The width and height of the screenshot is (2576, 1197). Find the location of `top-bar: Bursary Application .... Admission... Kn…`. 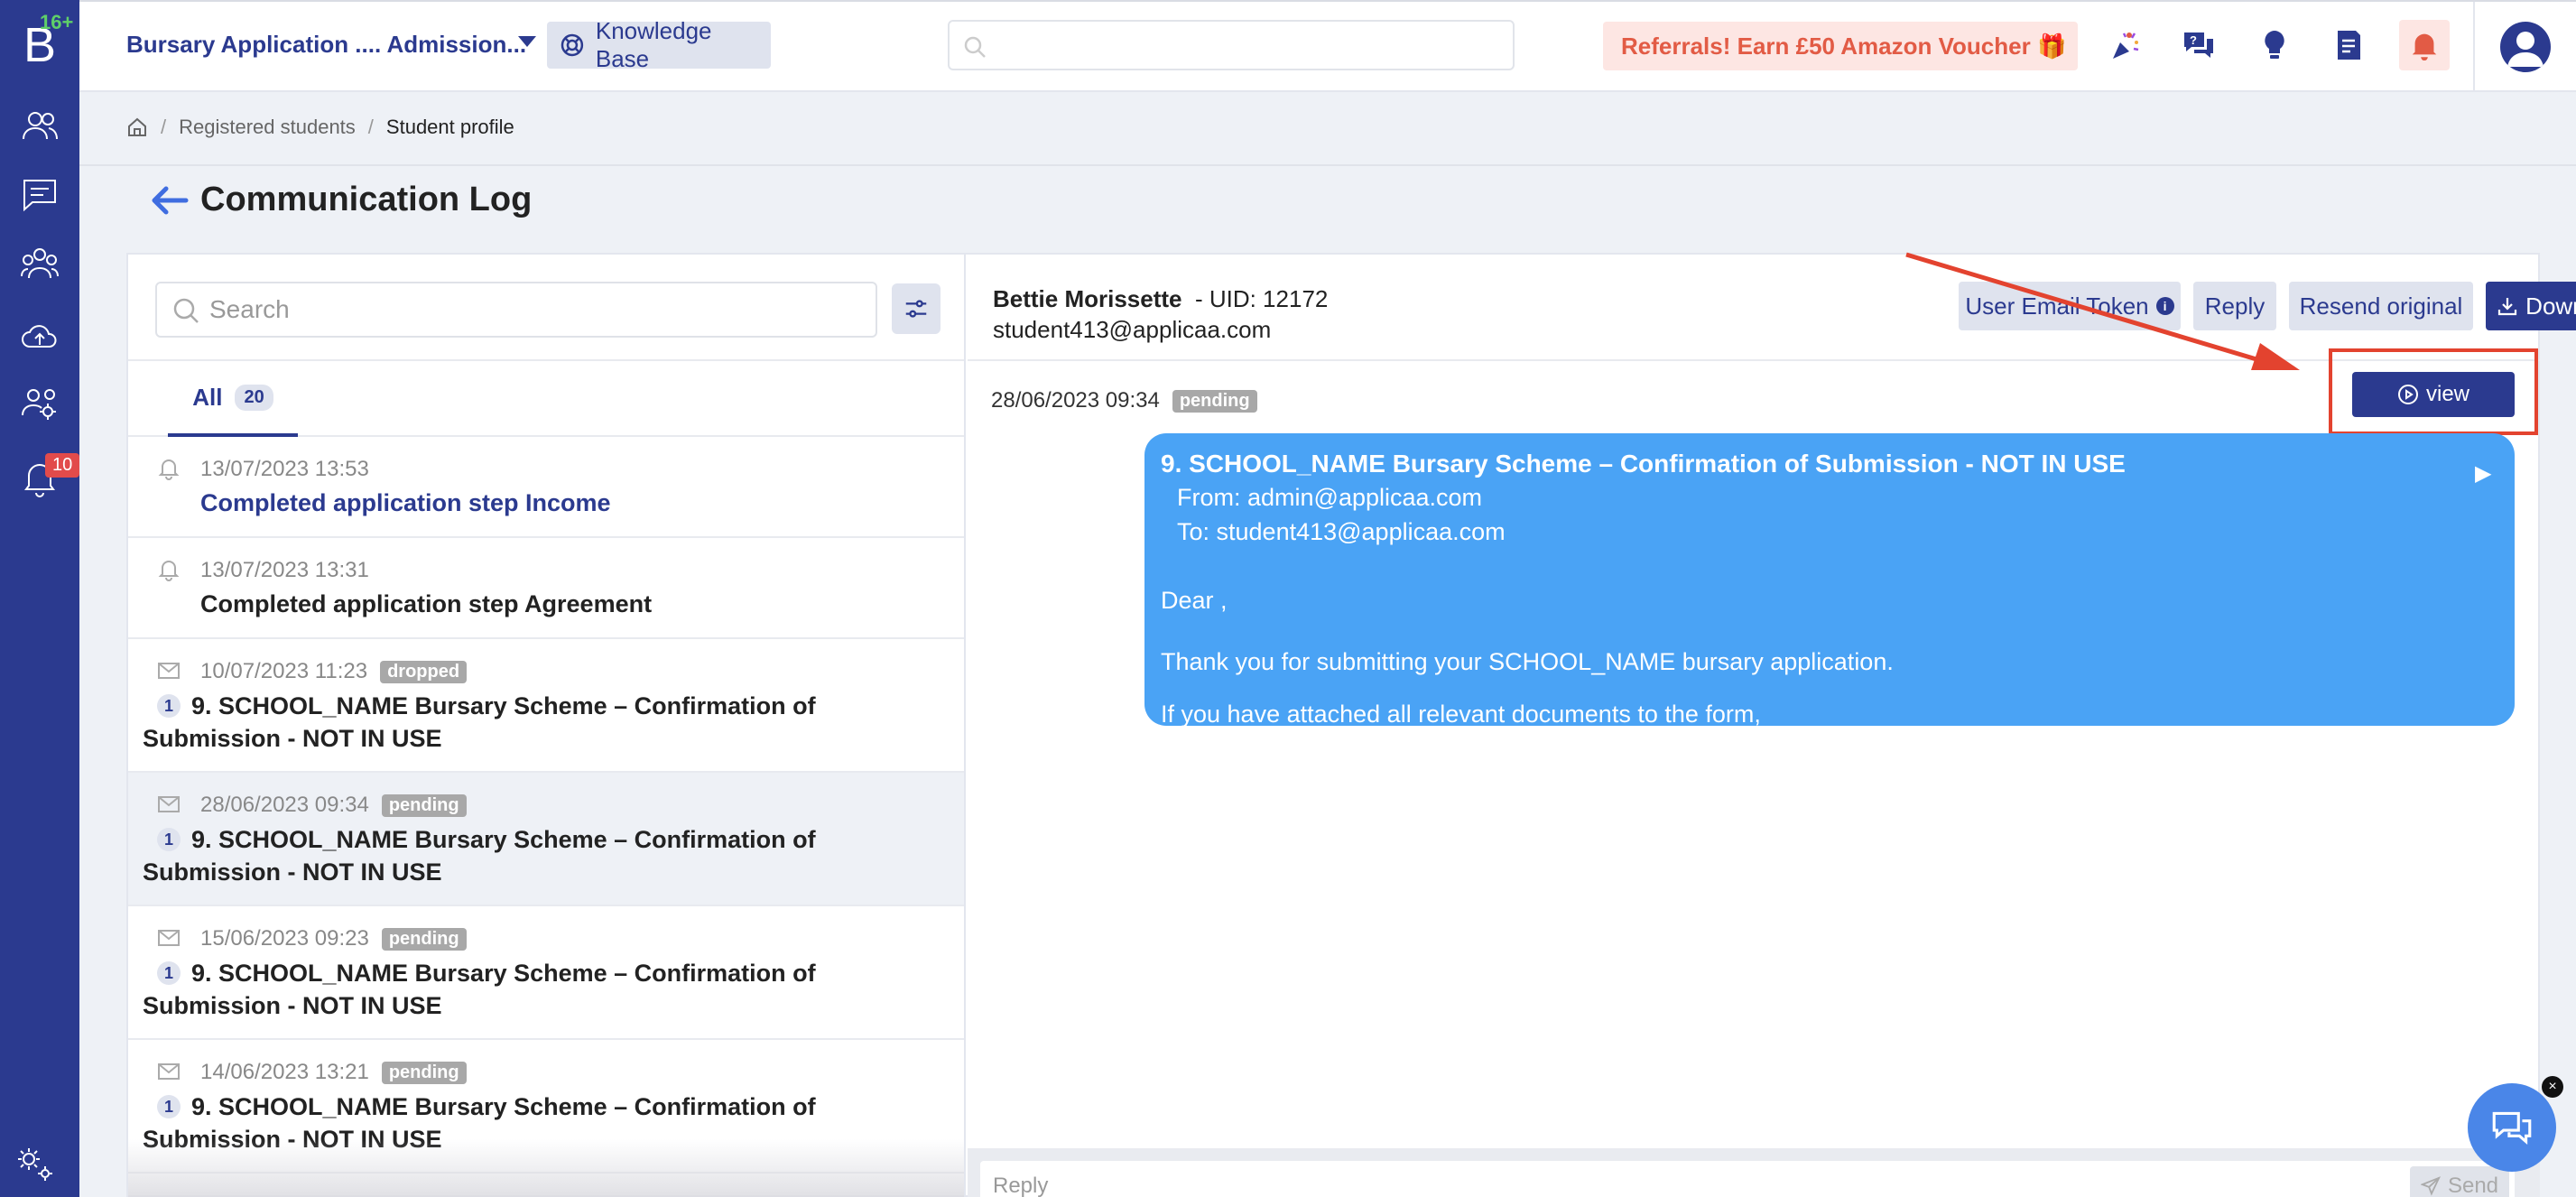

top-bar: Bursary Application .... Admission... Kn… is located at coordinates (1327, 46).